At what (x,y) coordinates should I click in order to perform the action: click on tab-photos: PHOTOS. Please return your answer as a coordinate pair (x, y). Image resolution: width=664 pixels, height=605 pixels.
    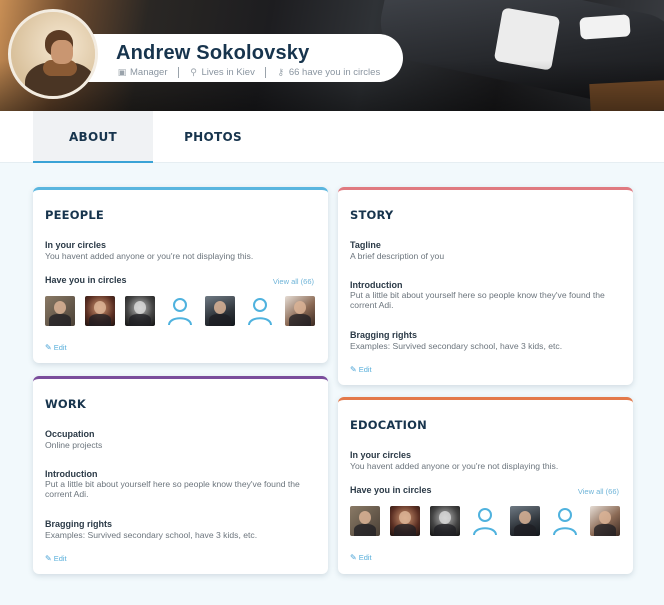
    Looking at the image, I should click on (213, 137).